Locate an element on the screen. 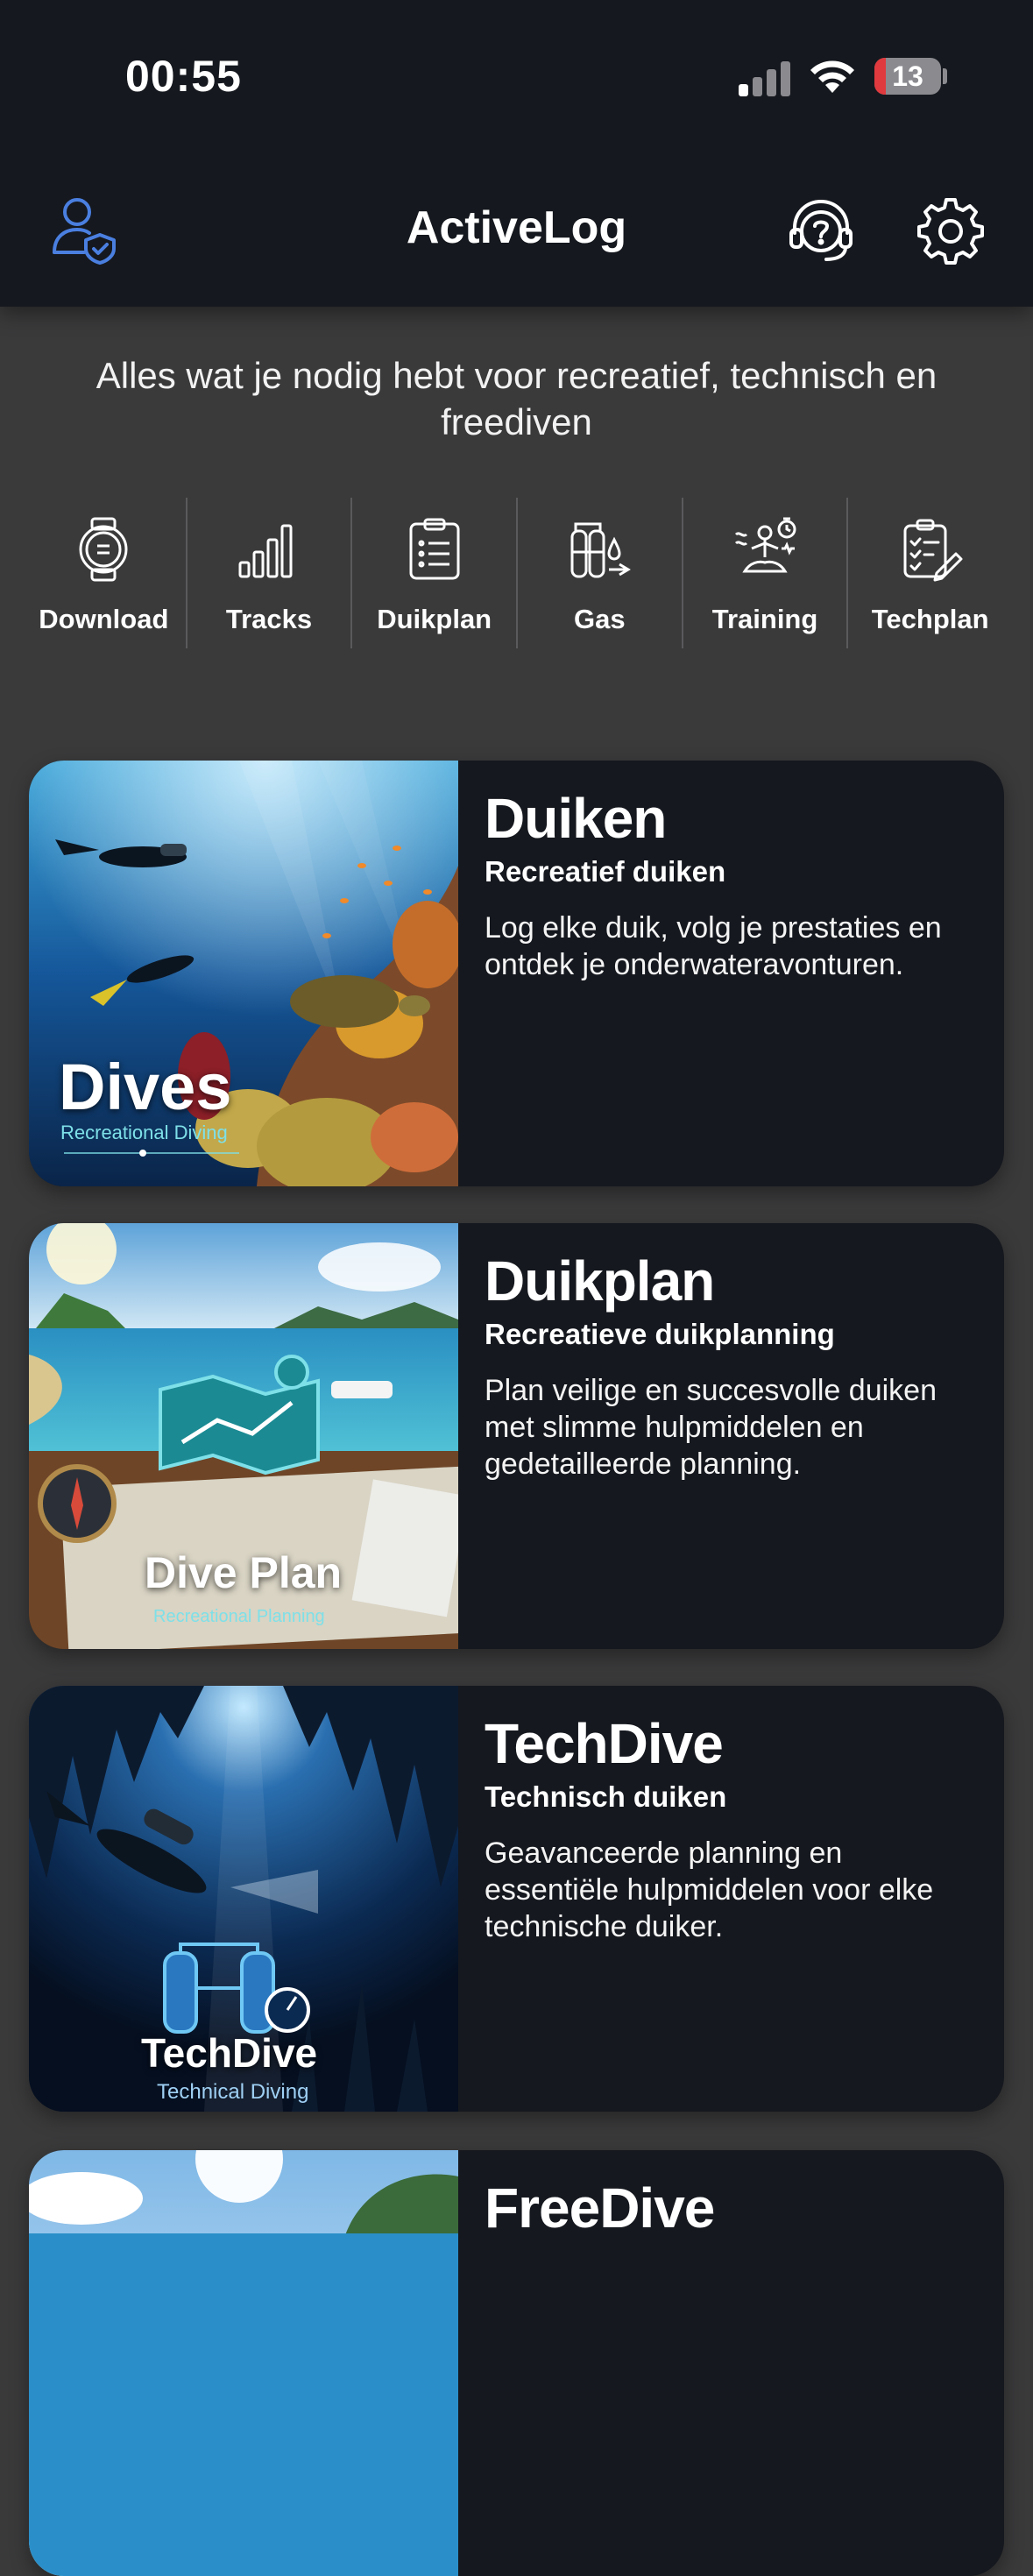  freedive-card-image is located at coordinates (243, 2363).